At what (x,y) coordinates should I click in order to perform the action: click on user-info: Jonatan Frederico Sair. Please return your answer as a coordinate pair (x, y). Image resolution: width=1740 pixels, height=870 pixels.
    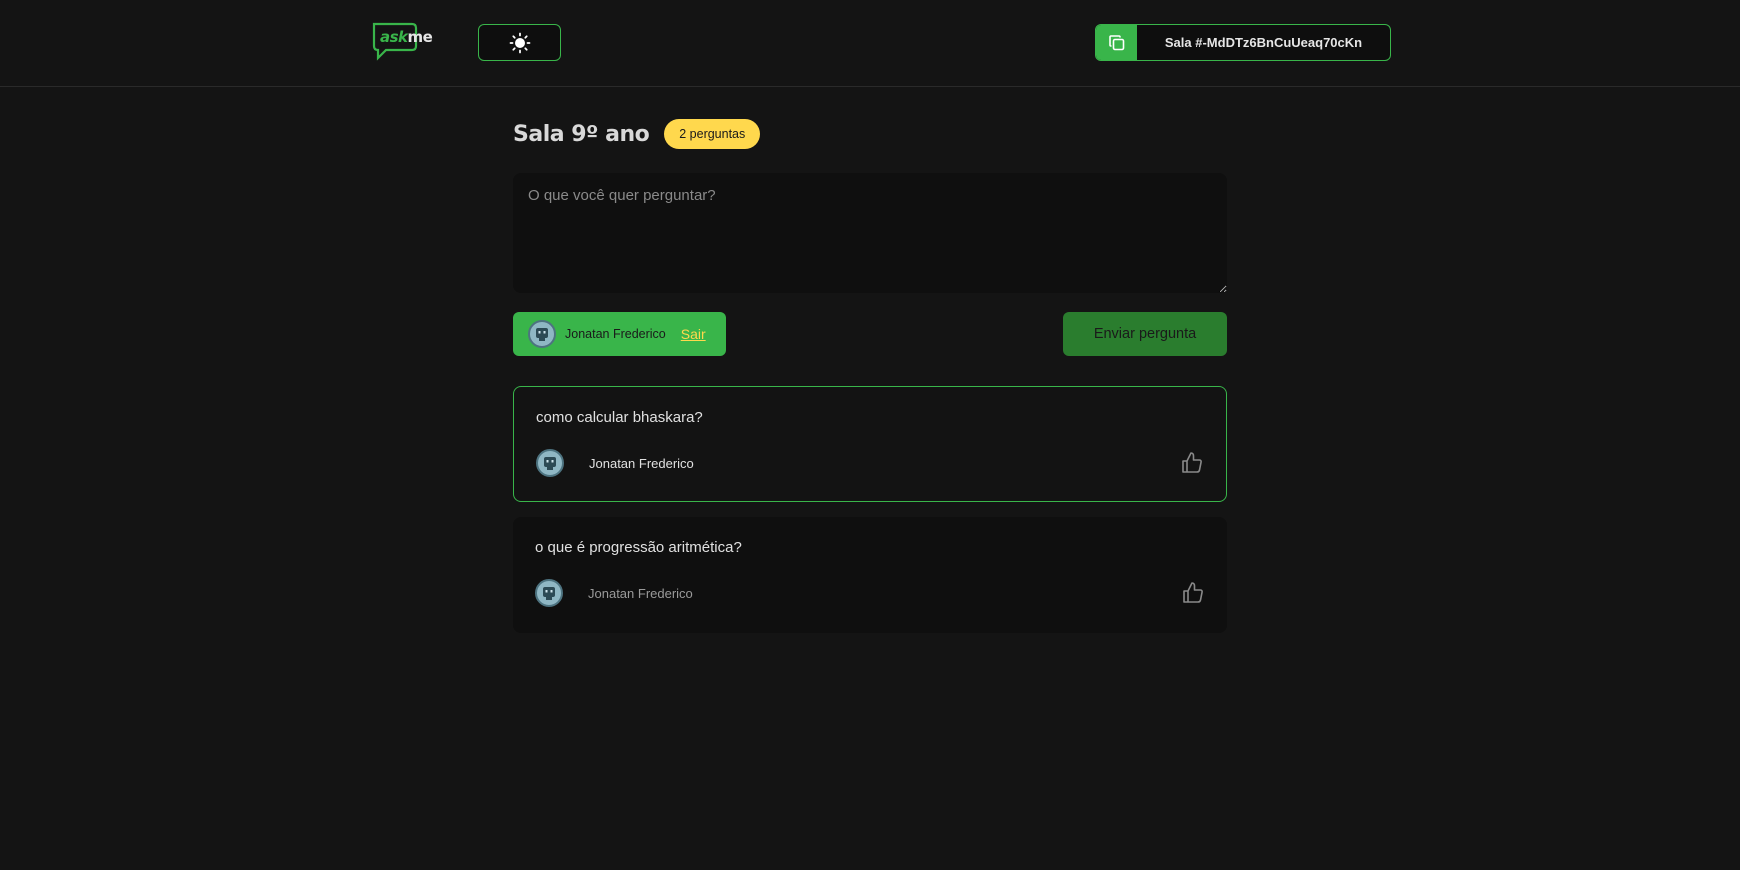
    Looking at the image, I should click on (619, 334).